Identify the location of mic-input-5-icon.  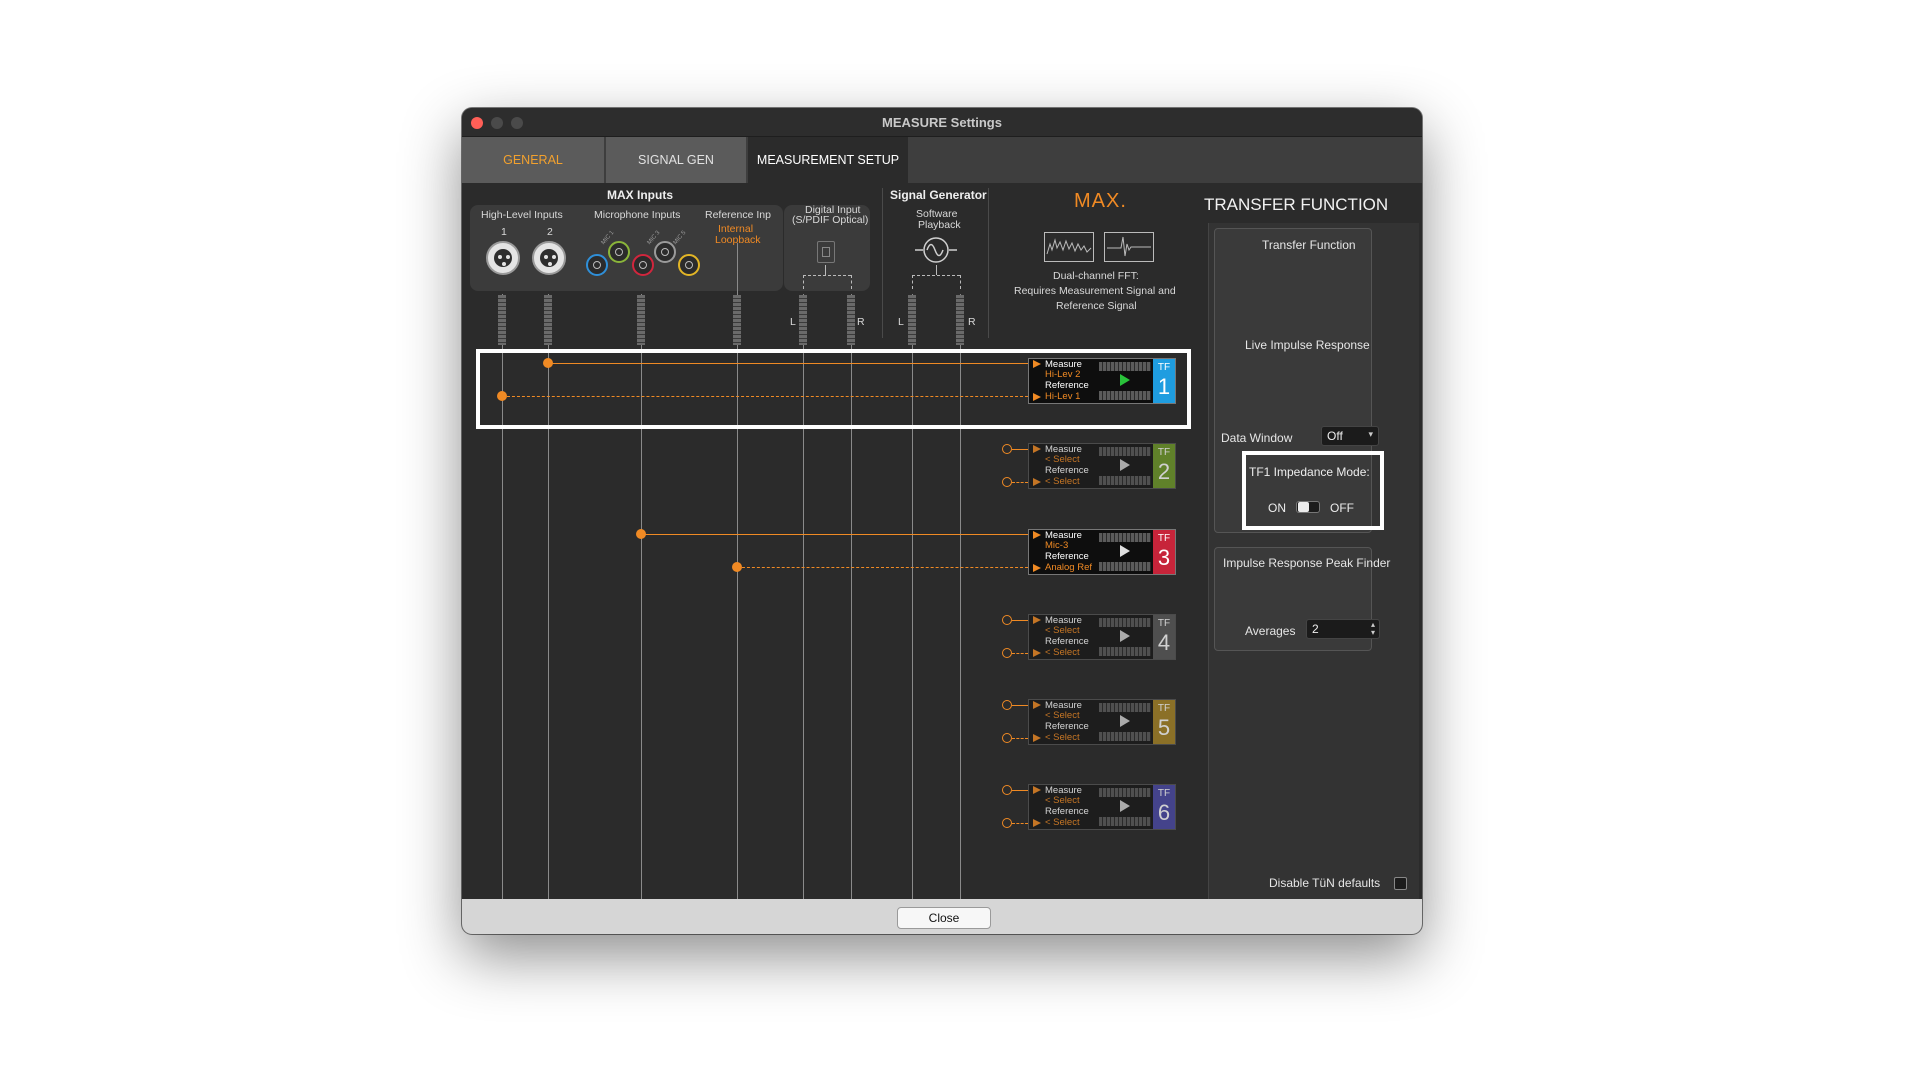
(689, 265).